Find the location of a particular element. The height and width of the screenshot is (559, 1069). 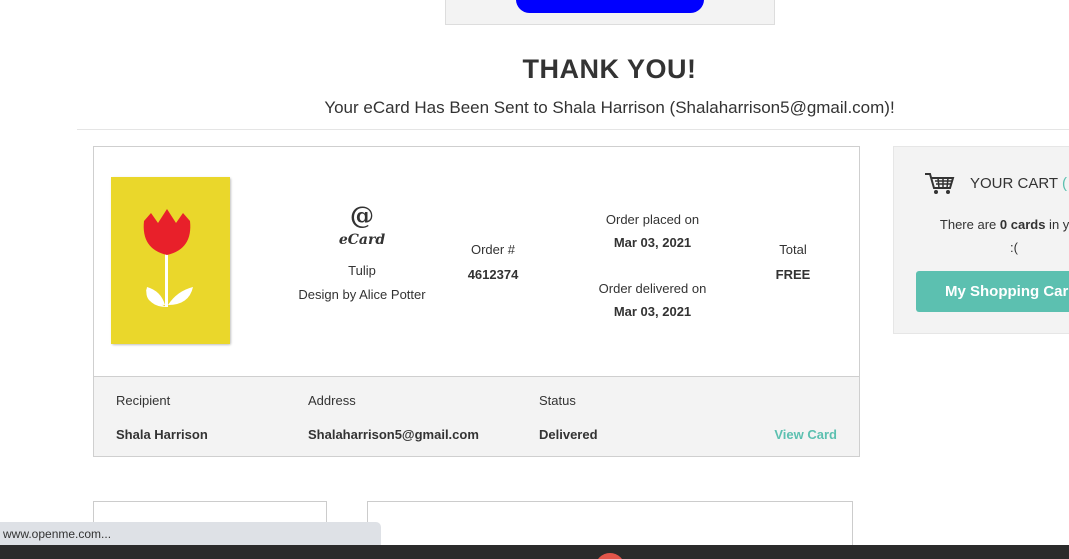

cart-message-post: in your is located at coordinates (1059, 224).